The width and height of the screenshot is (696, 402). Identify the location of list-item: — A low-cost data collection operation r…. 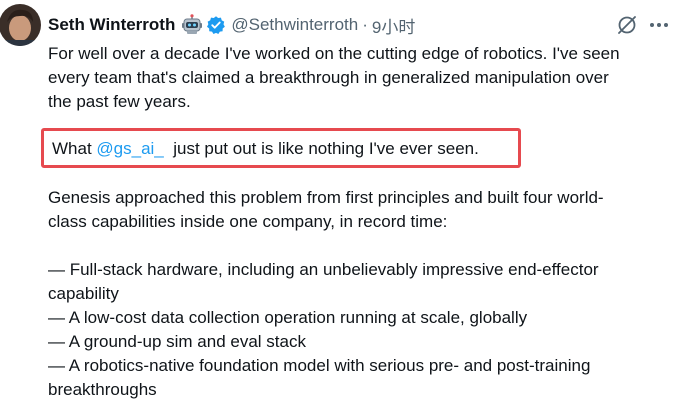
(288, 317).